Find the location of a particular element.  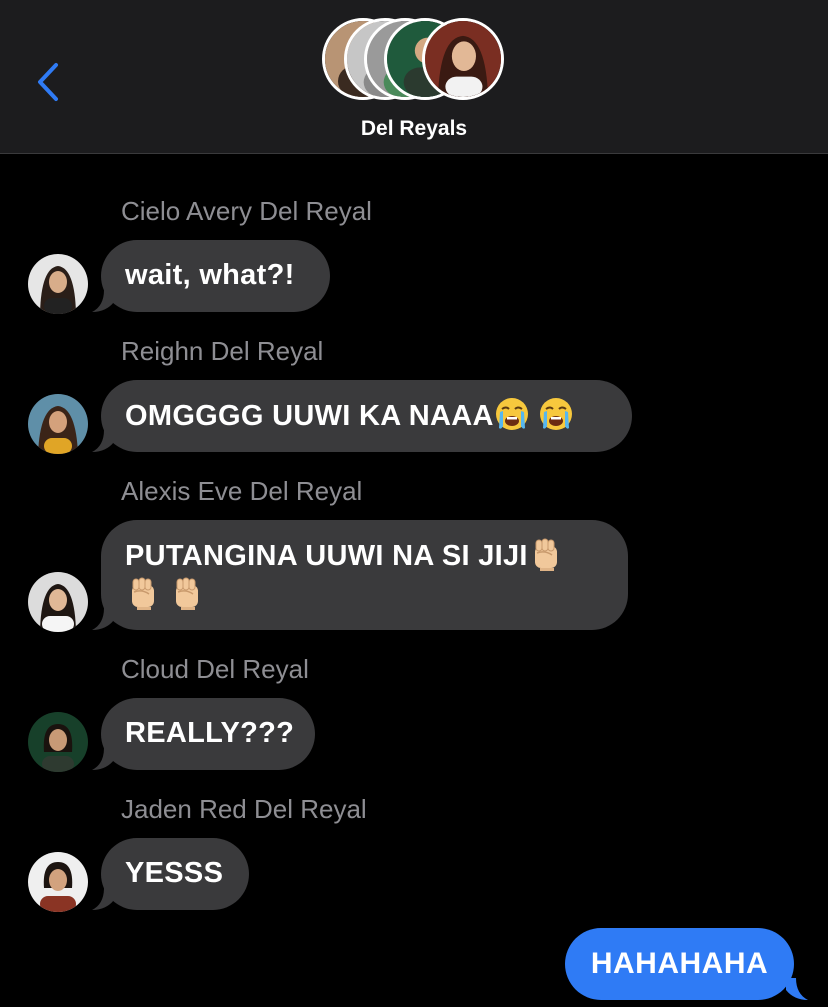

message-text: REALLY??? is located at coordinates (210, 733).